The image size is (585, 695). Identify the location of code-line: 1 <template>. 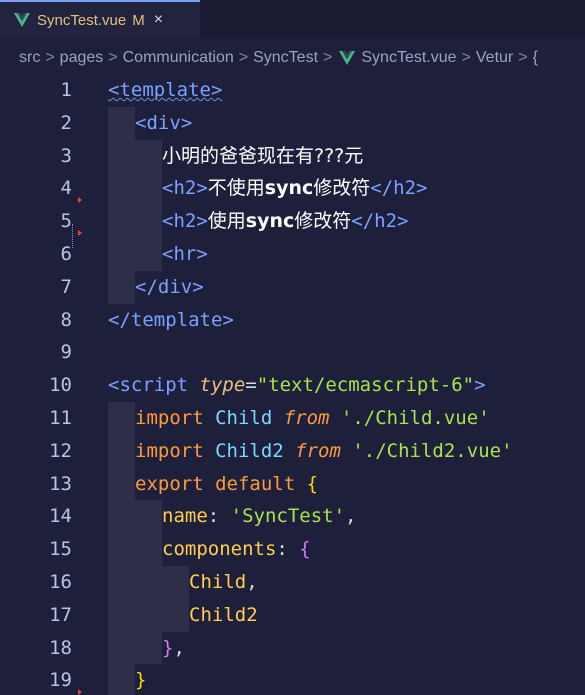
(292, 90).